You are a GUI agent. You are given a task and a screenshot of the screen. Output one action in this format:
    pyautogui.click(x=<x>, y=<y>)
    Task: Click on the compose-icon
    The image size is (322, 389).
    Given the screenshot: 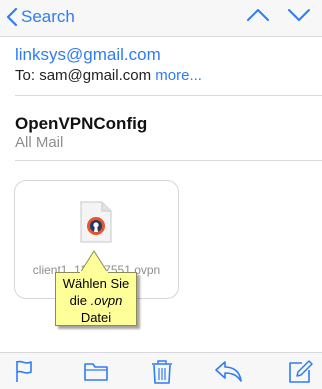 What is the action you would take?
    pyautogui.click(x=300, y=372)
    